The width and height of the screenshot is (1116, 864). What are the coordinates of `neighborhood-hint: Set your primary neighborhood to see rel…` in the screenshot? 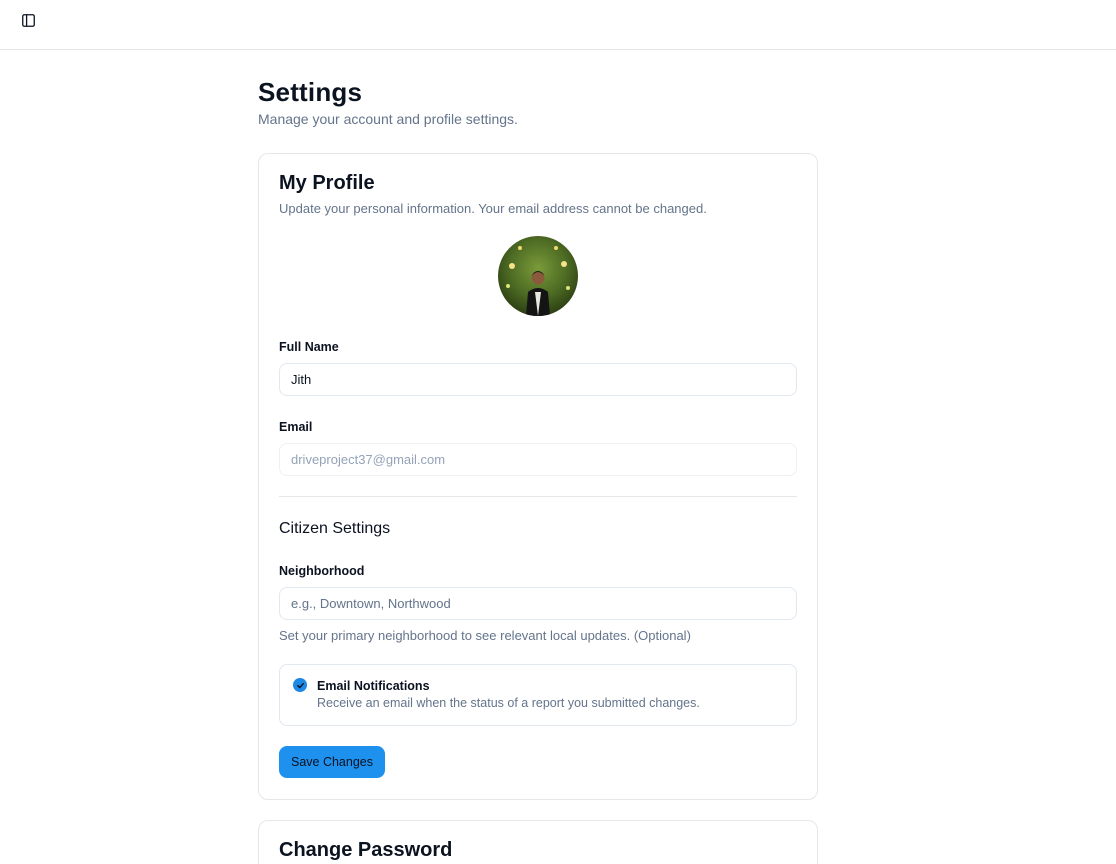 It's located at (485, 635).